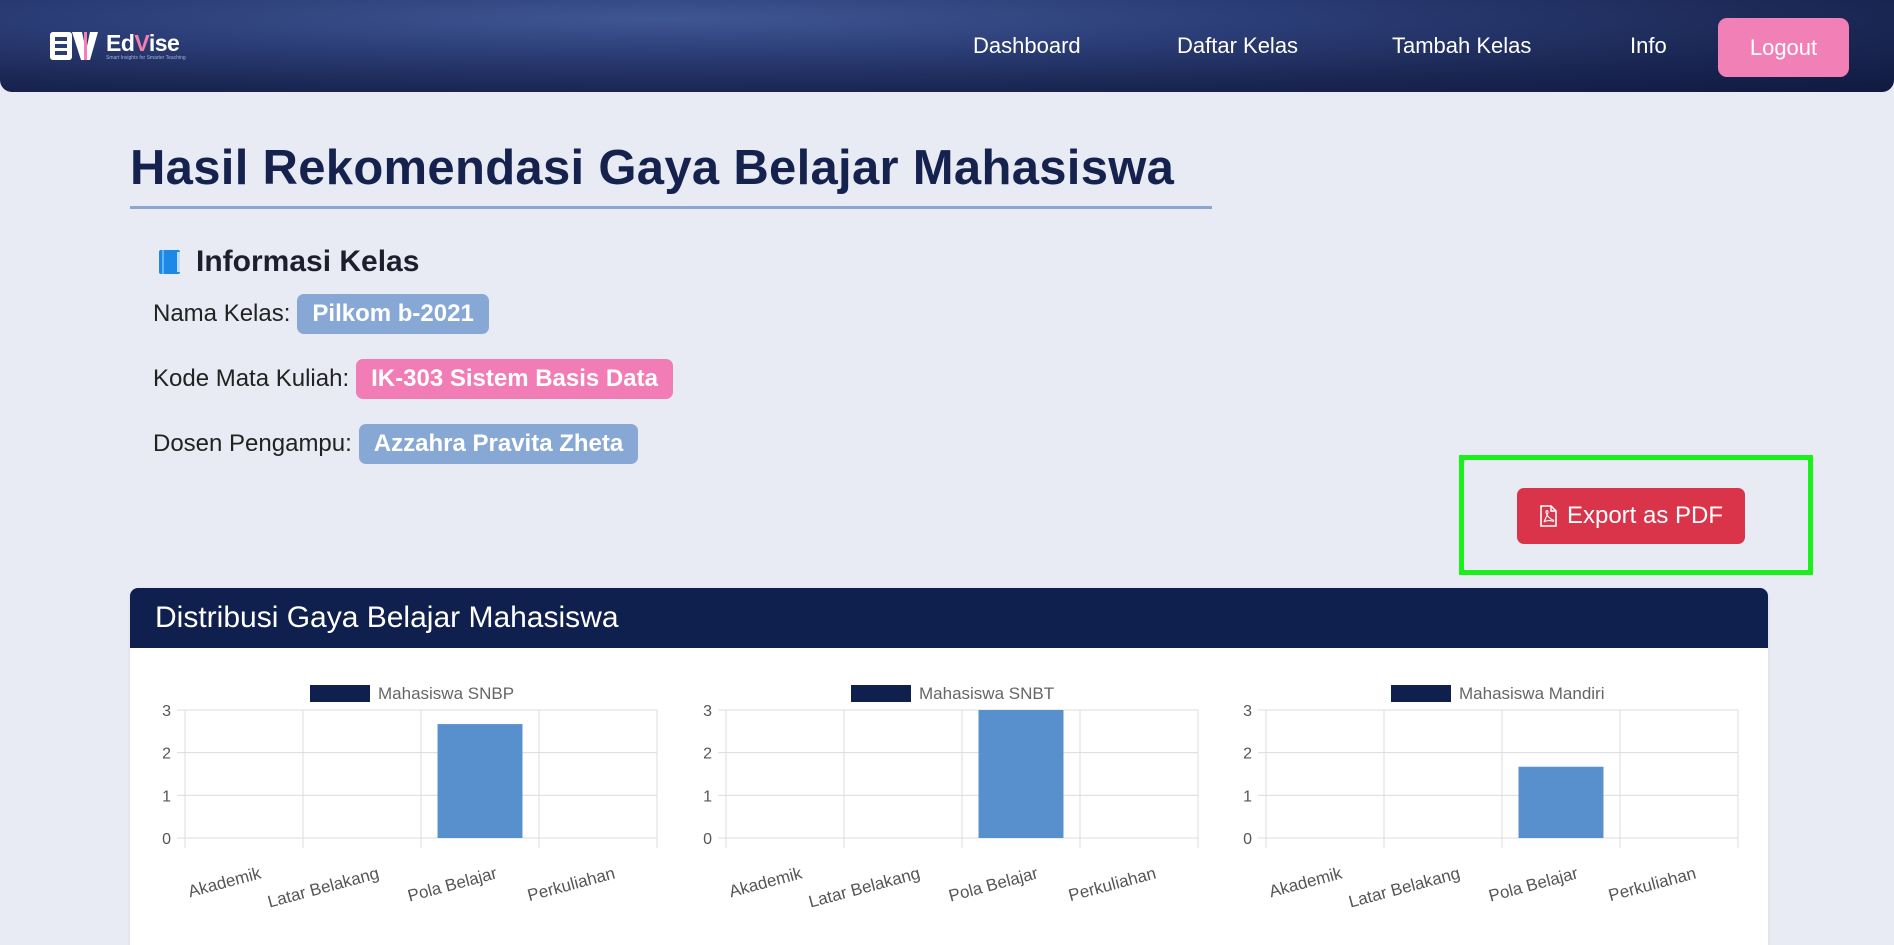 The image size is (1894, 945). What do you see at coordinates (1648, 46) in the screenshot?
I see `nav-info: Info` at bounding box center [1648, 46].